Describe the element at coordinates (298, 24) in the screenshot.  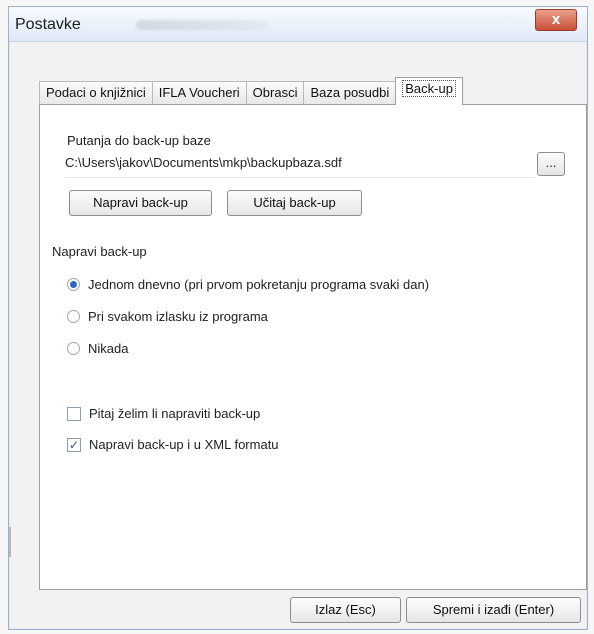
I see `titlebar: Postavke x` at that location.